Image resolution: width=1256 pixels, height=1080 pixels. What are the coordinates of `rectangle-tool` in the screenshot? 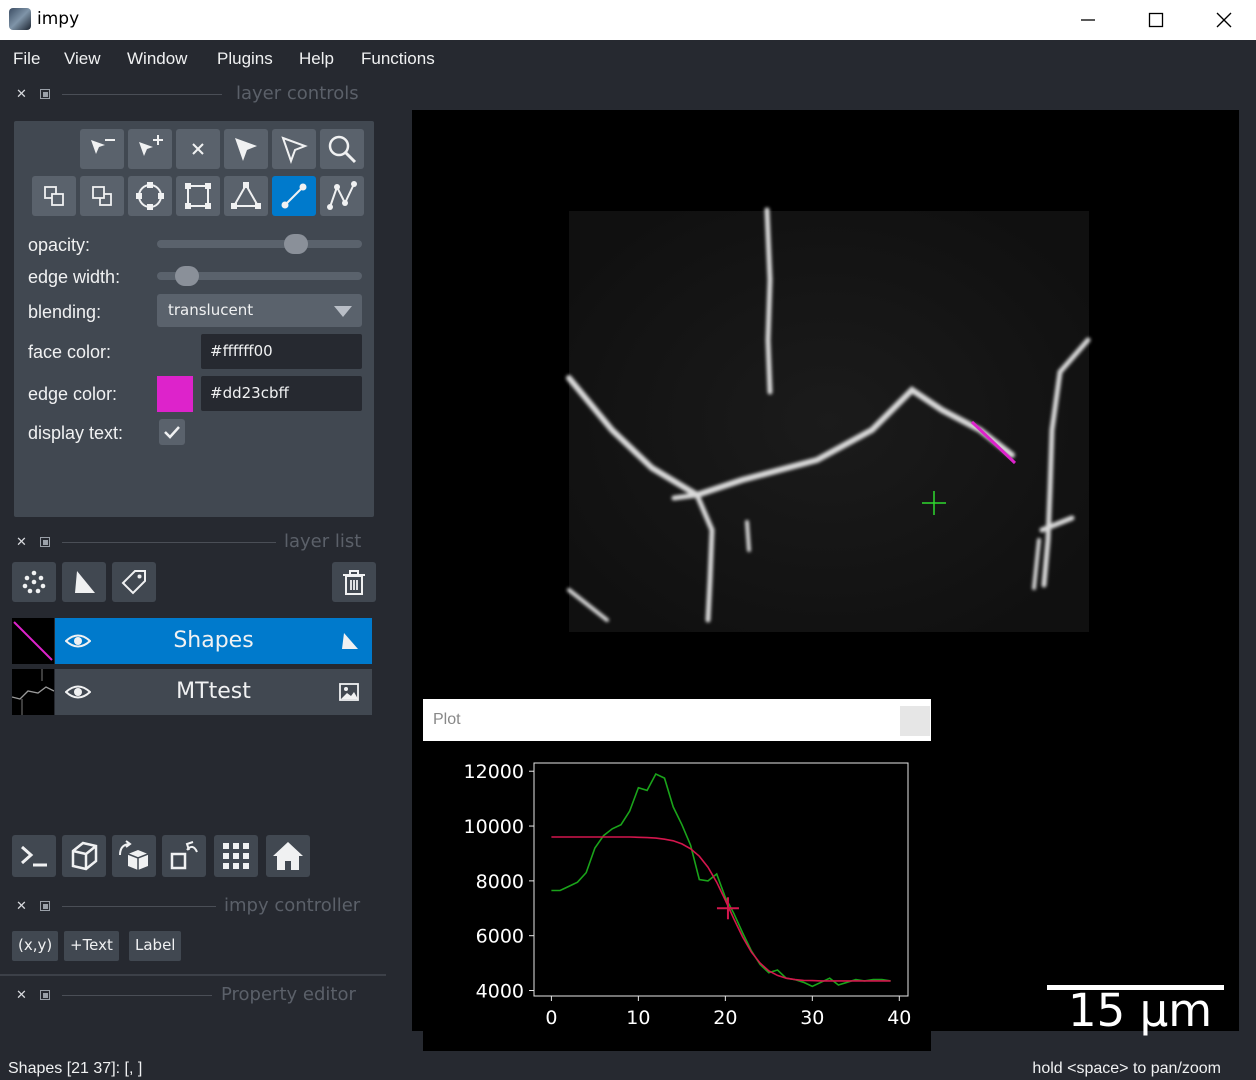 It's located at (198, 196).